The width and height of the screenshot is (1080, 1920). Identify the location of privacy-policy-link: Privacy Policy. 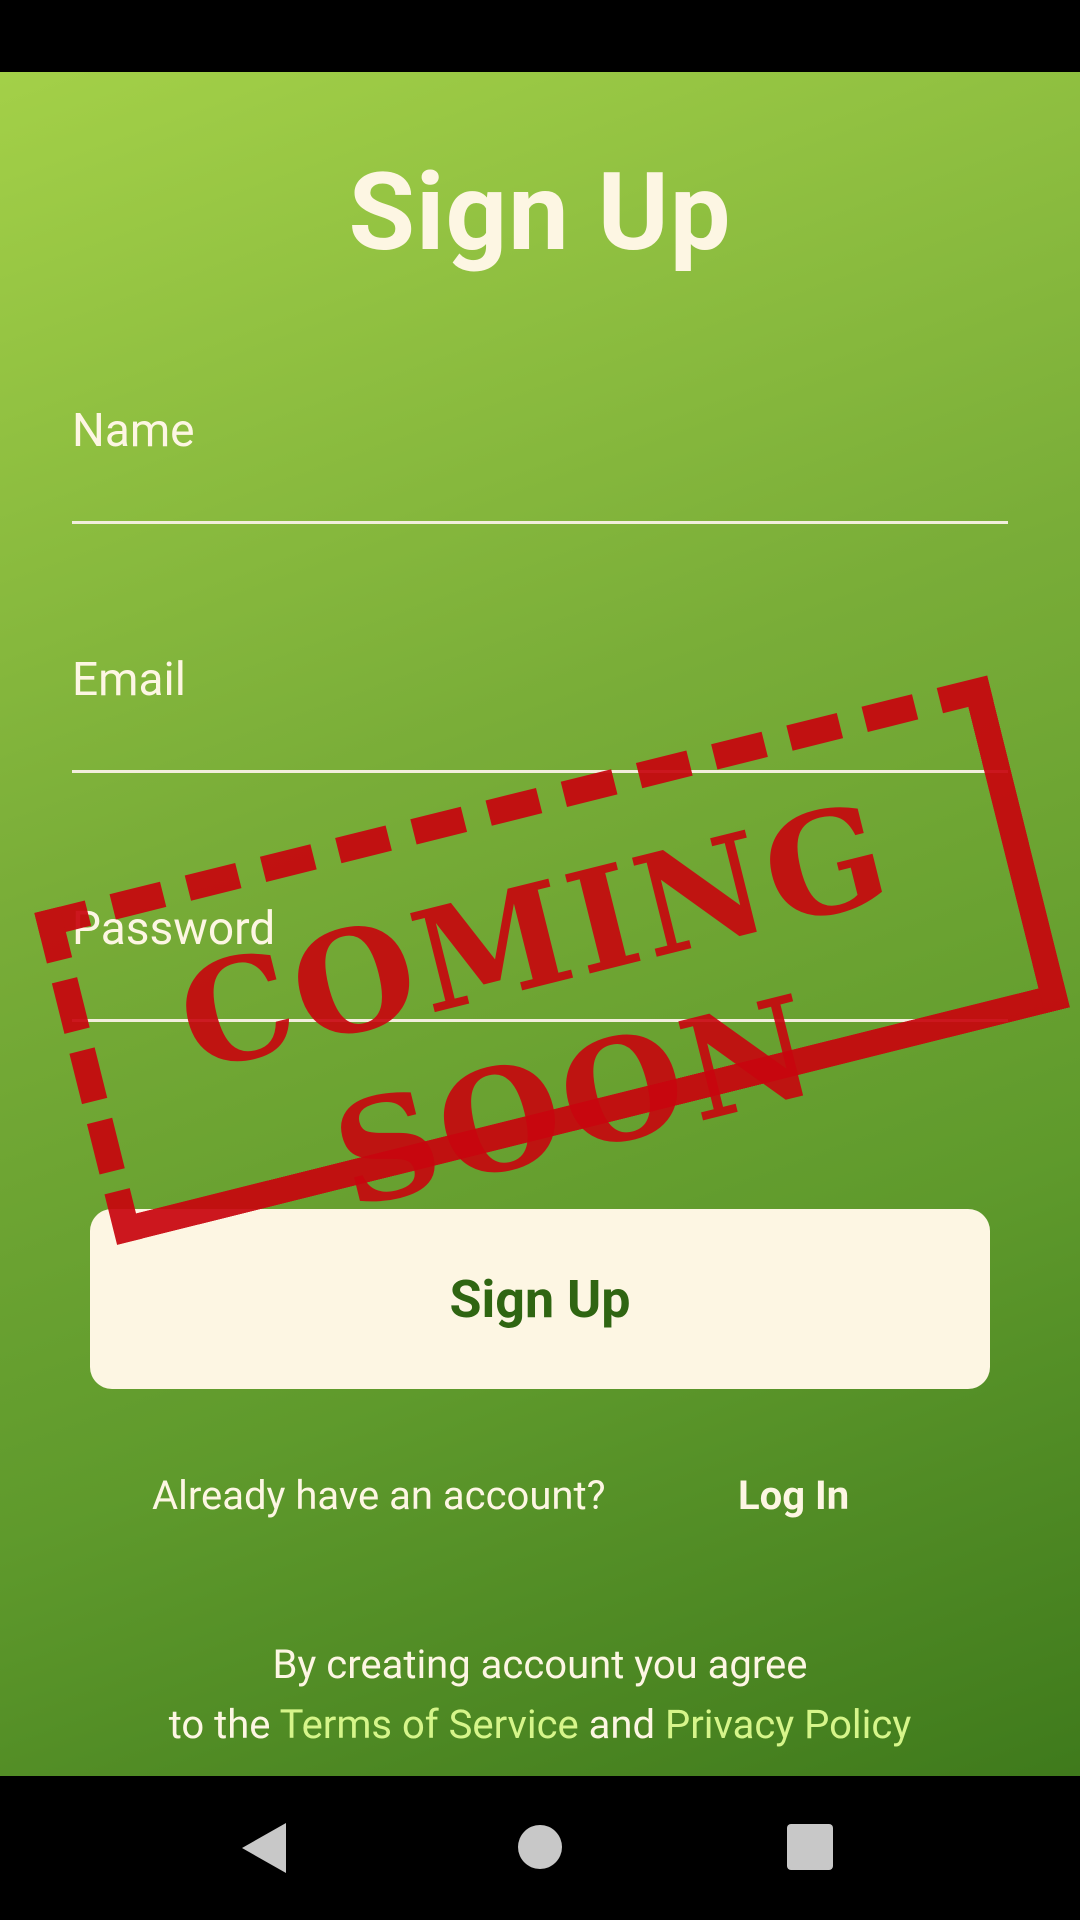
(788, 1724).